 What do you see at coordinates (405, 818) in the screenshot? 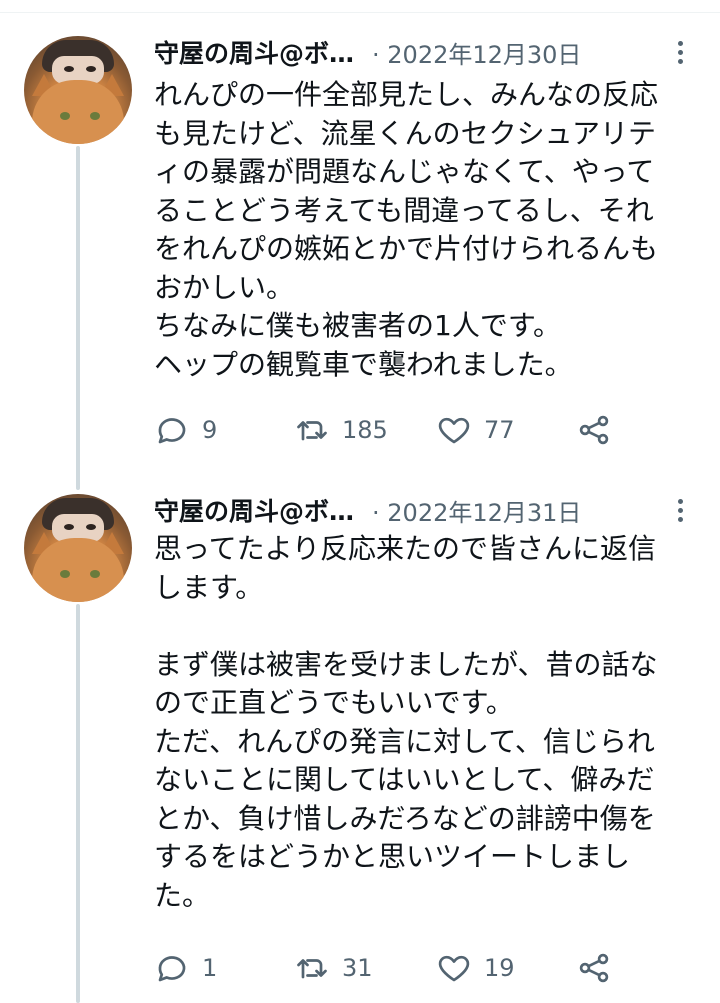
I see `tweet-text-line: とか、負け惜しみだろなどの誹謗中傷を` at bounding box center [405, 818].